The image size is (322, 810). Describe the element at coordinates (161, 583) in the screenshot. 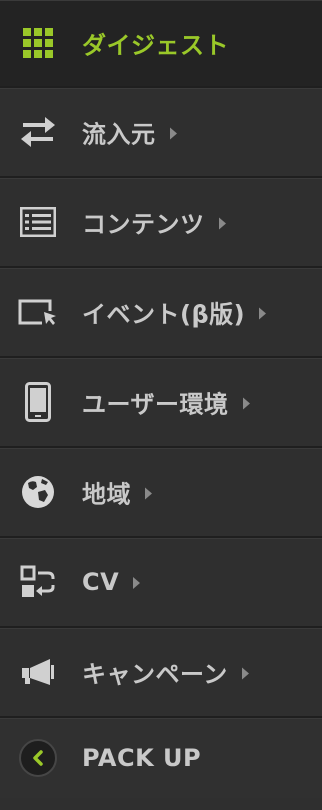

I see `nav-item-cv: CV` at that location.